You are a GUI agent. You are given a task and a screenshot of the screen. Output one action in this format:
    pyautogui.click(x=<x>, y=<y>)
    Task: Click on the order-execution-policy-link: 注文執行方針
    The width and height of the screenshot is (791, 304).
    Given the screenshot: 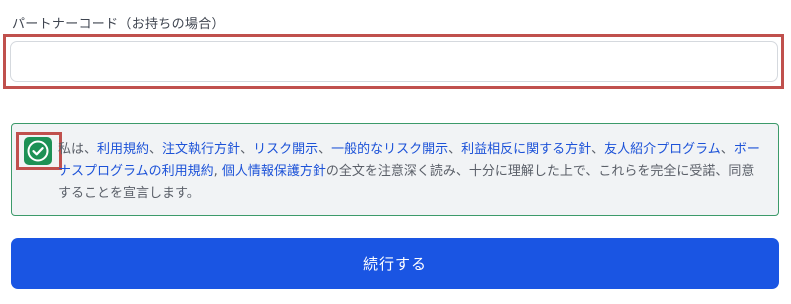 What is the action you would take?
    pyautogui.click(x=201, y=149)
    